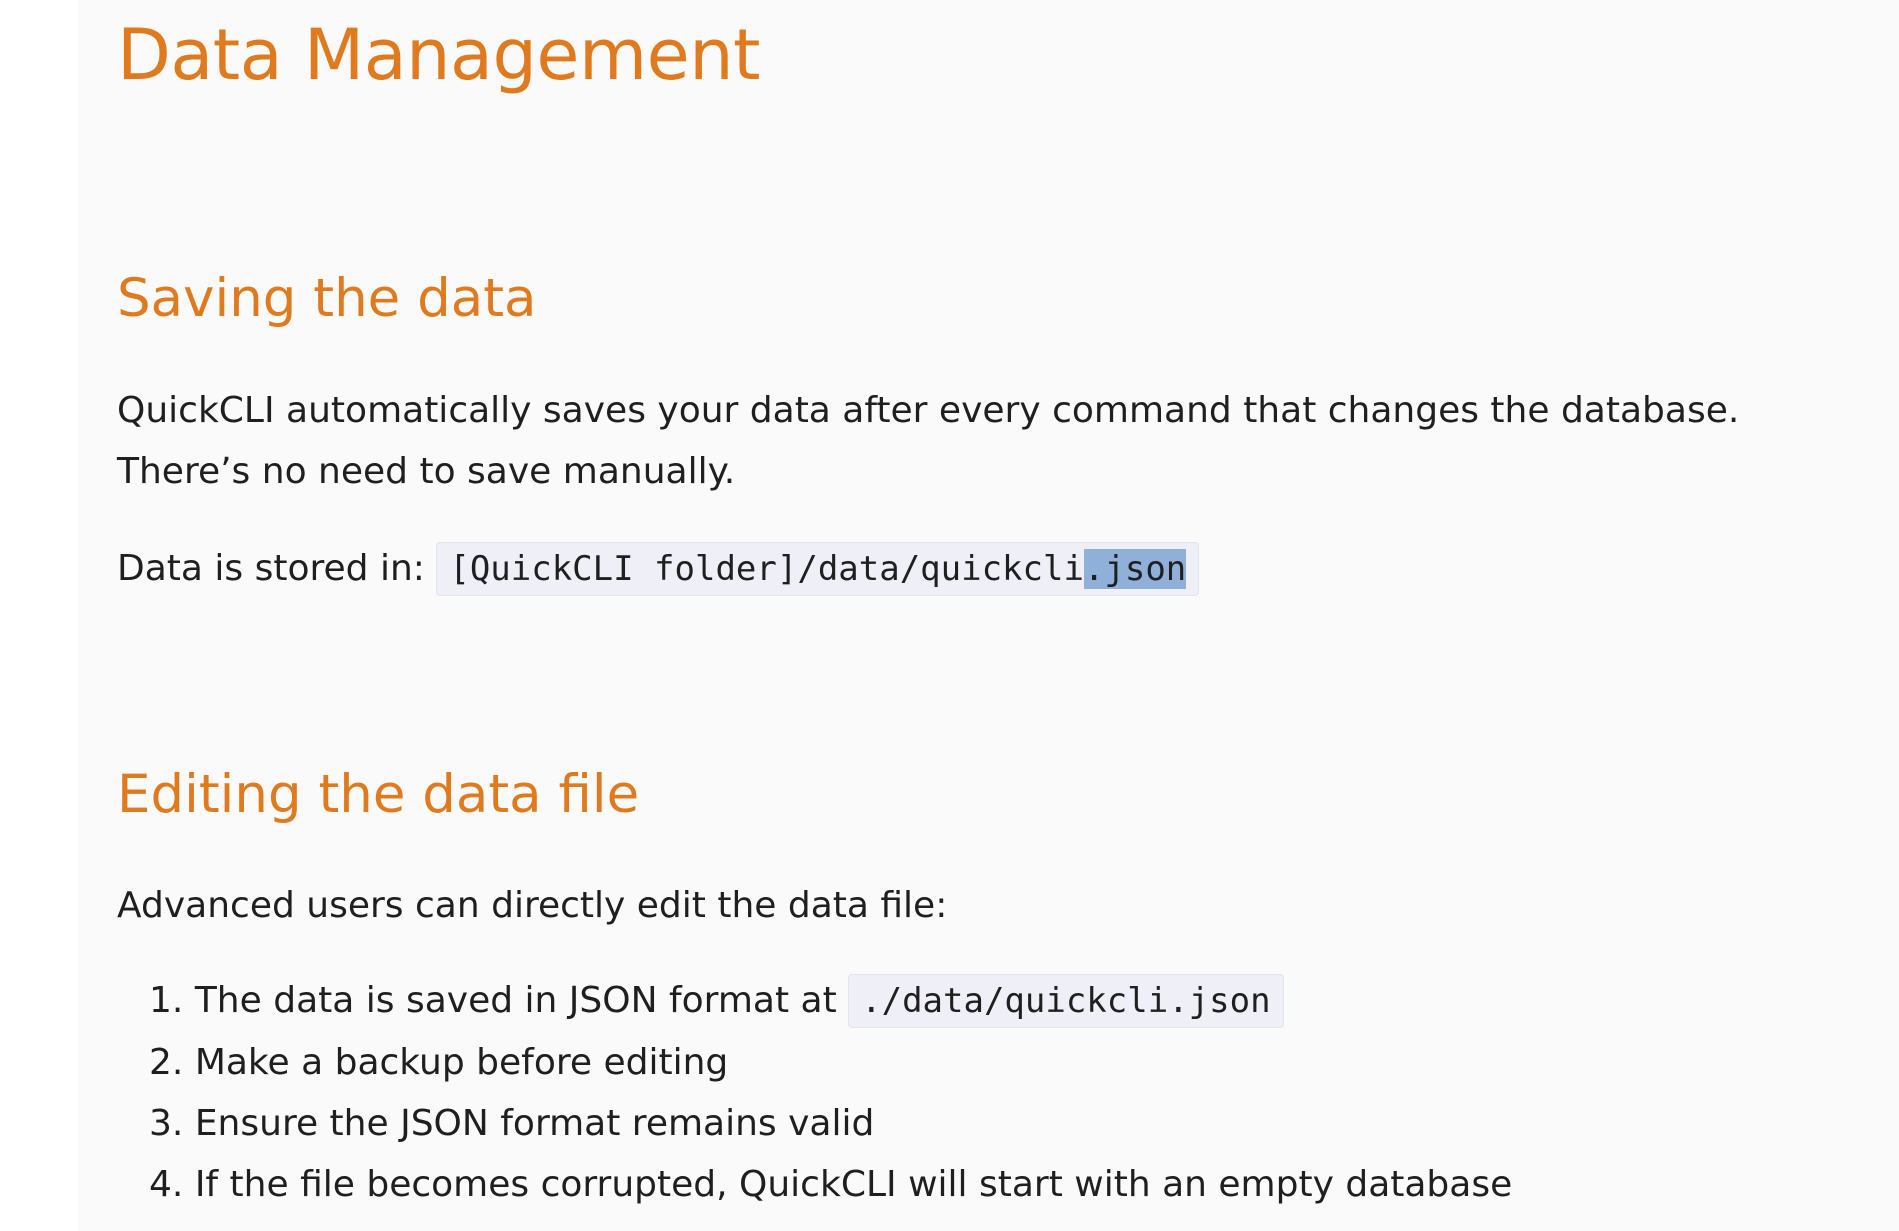 Image resolution: width=1899 pixels, height=1231 pixels. What do you see at coordinates (461, 1062) in the screenshot?
I see `list-item-text: Make a backup before editing` at bounding box center [461, 1062].